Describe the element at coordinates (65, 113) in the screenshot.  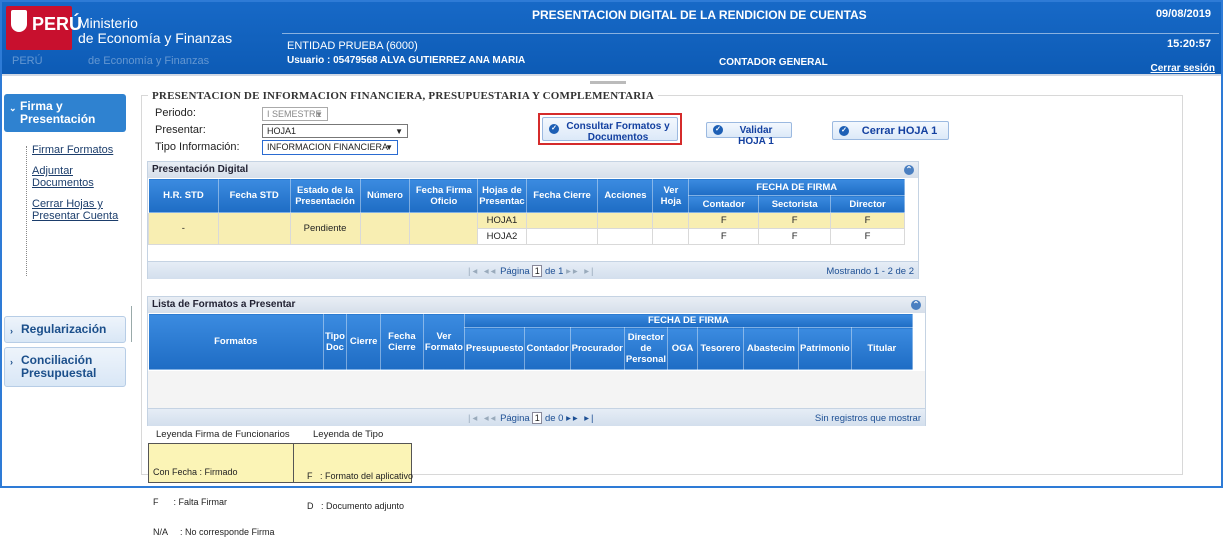
I see `sidebar-item-firma: ⌄ Firma y Presentación` at that location.